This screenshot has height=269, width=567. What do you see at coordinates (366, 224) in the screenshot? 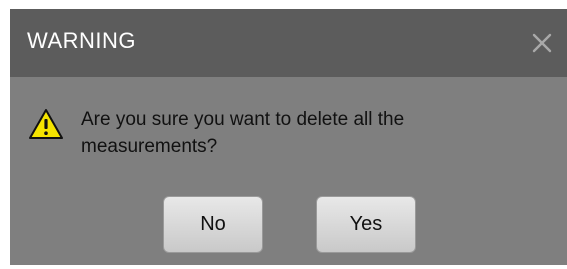
I see `yes-button: Yes` at bounding box center [366, 224].